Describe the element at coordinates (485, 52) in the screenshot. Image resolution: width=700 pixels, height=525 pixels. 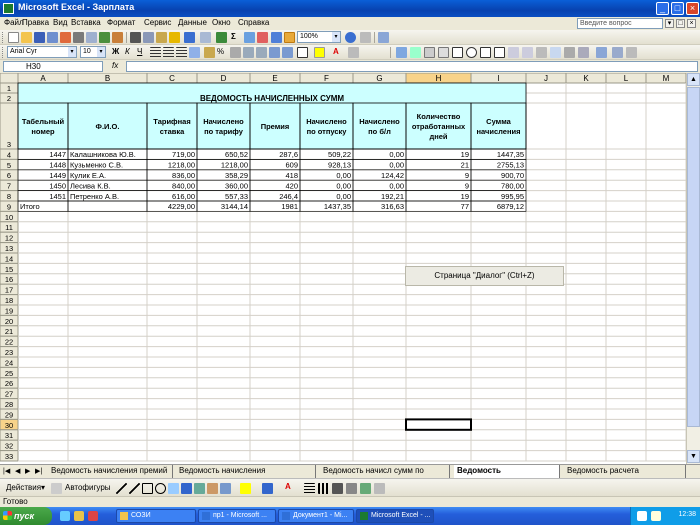
I see `forms-listbox-icon` at that location.